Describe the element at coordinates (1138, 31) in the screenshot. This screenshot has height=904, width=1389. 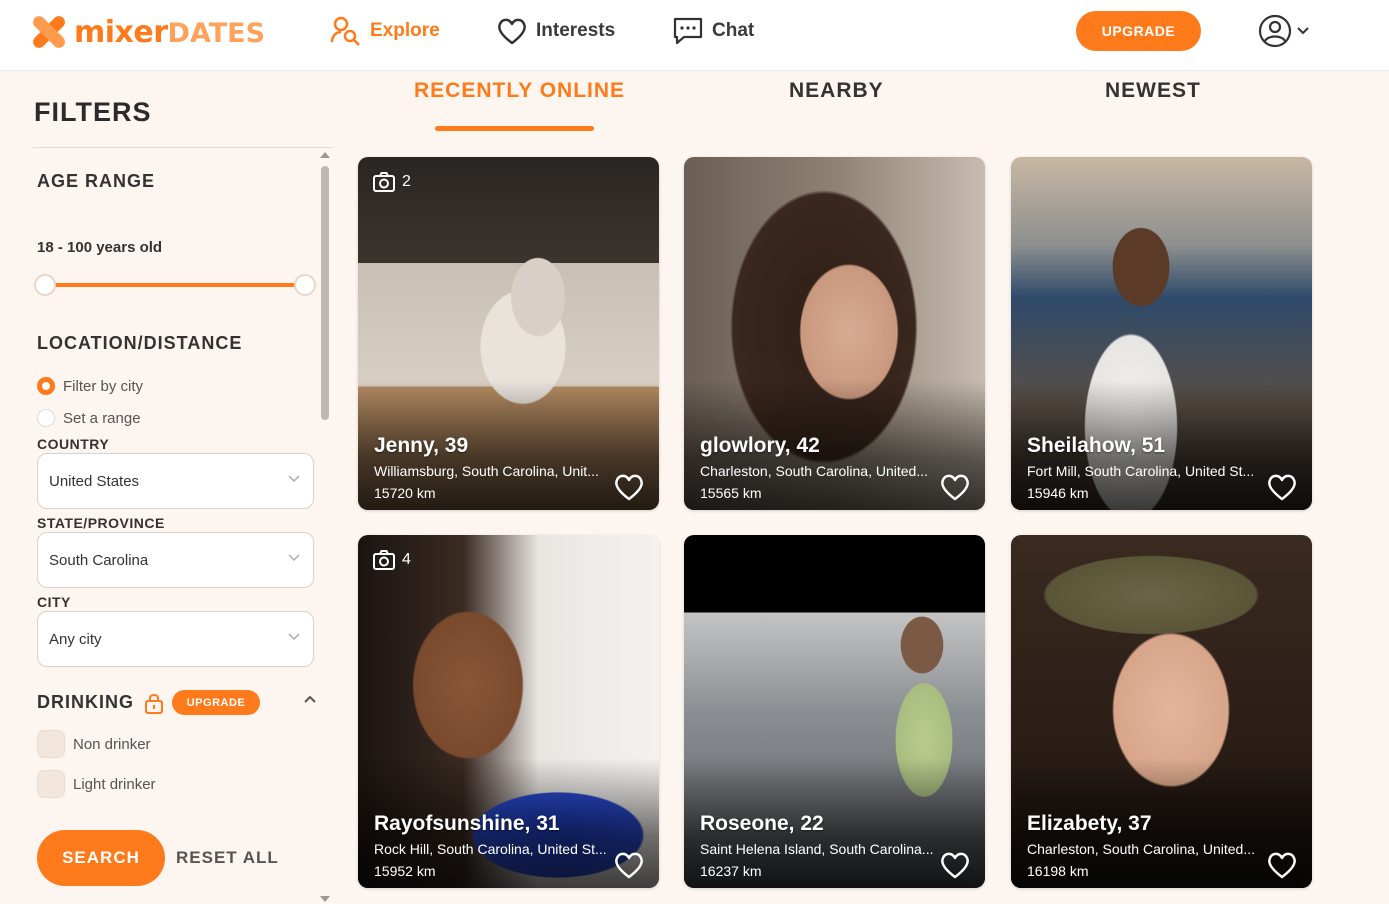
I see `upgrade-button: UPGRADE` at that location.